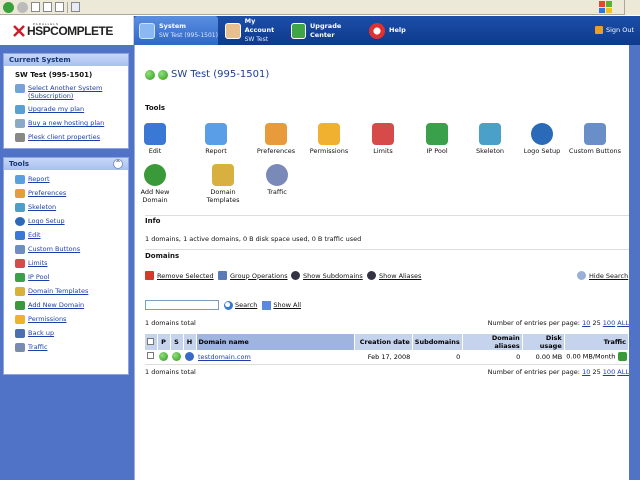  I want to click on tool-skeleton: Skeleton, so click(490, 139).